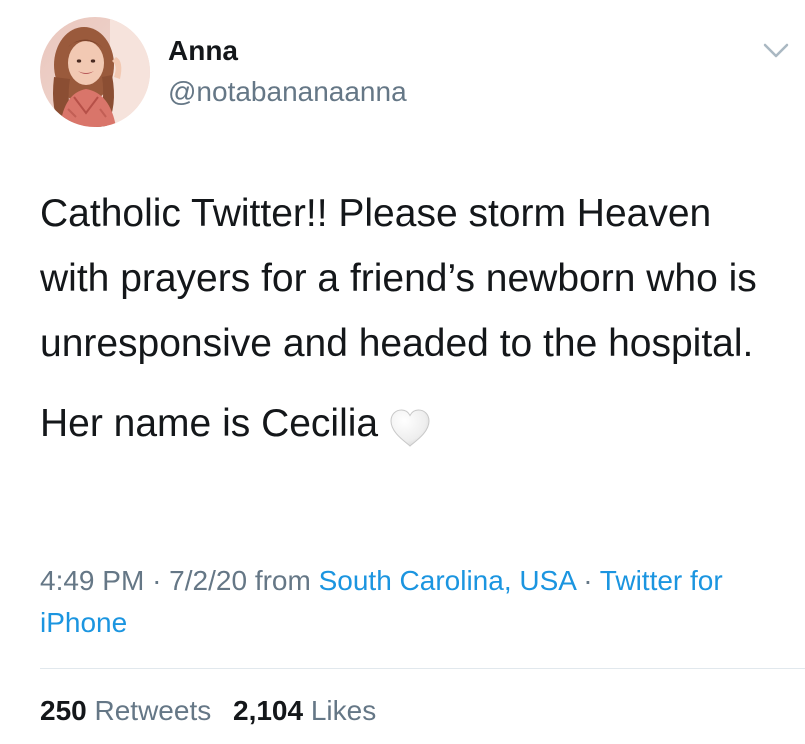 The image size is (805, 744). I want to click on tweet-stats: 250 Retweets 2,104 Likes, so click(208, 711).